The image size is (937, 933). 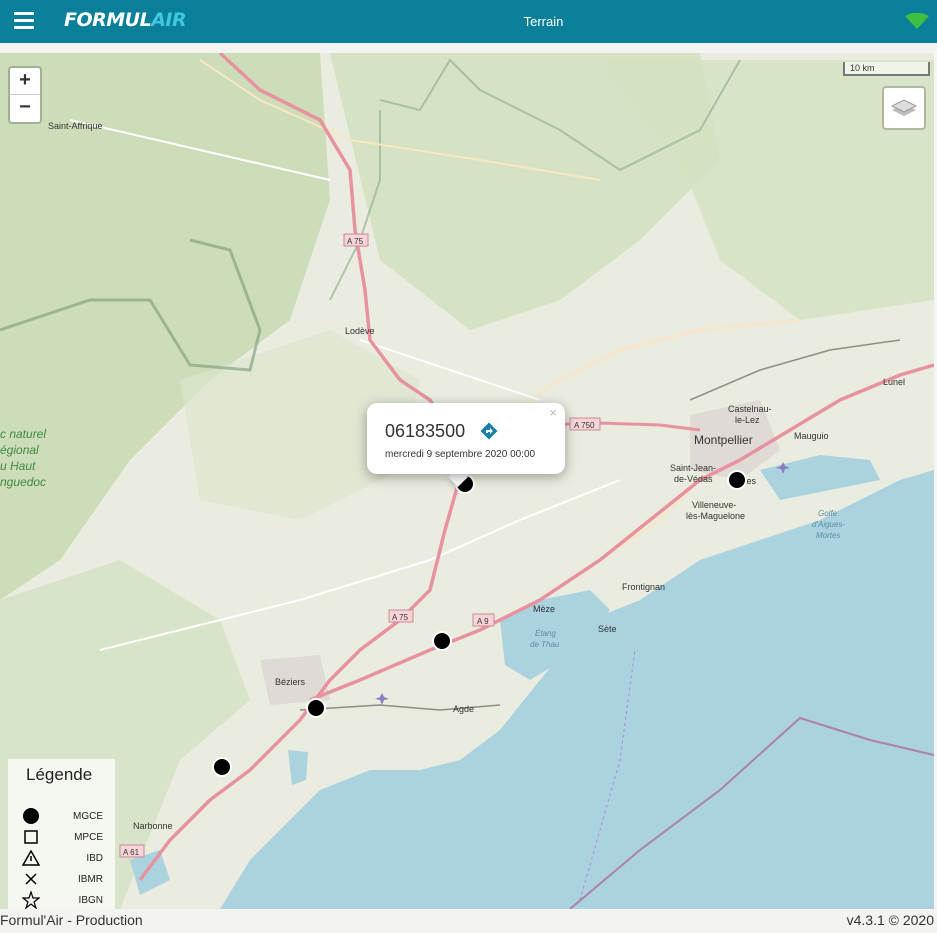 I want to click on app-header: FORMULAIR Terrain, so click(x=468, y=21).